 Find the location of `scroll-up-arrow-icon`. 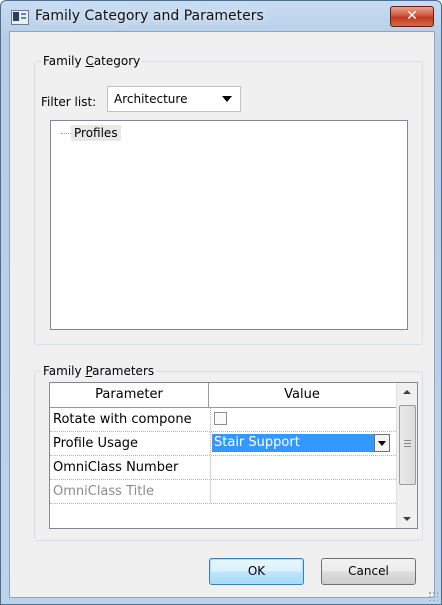

scroll-up-arrow-icon is located at coordinates (407, 392).